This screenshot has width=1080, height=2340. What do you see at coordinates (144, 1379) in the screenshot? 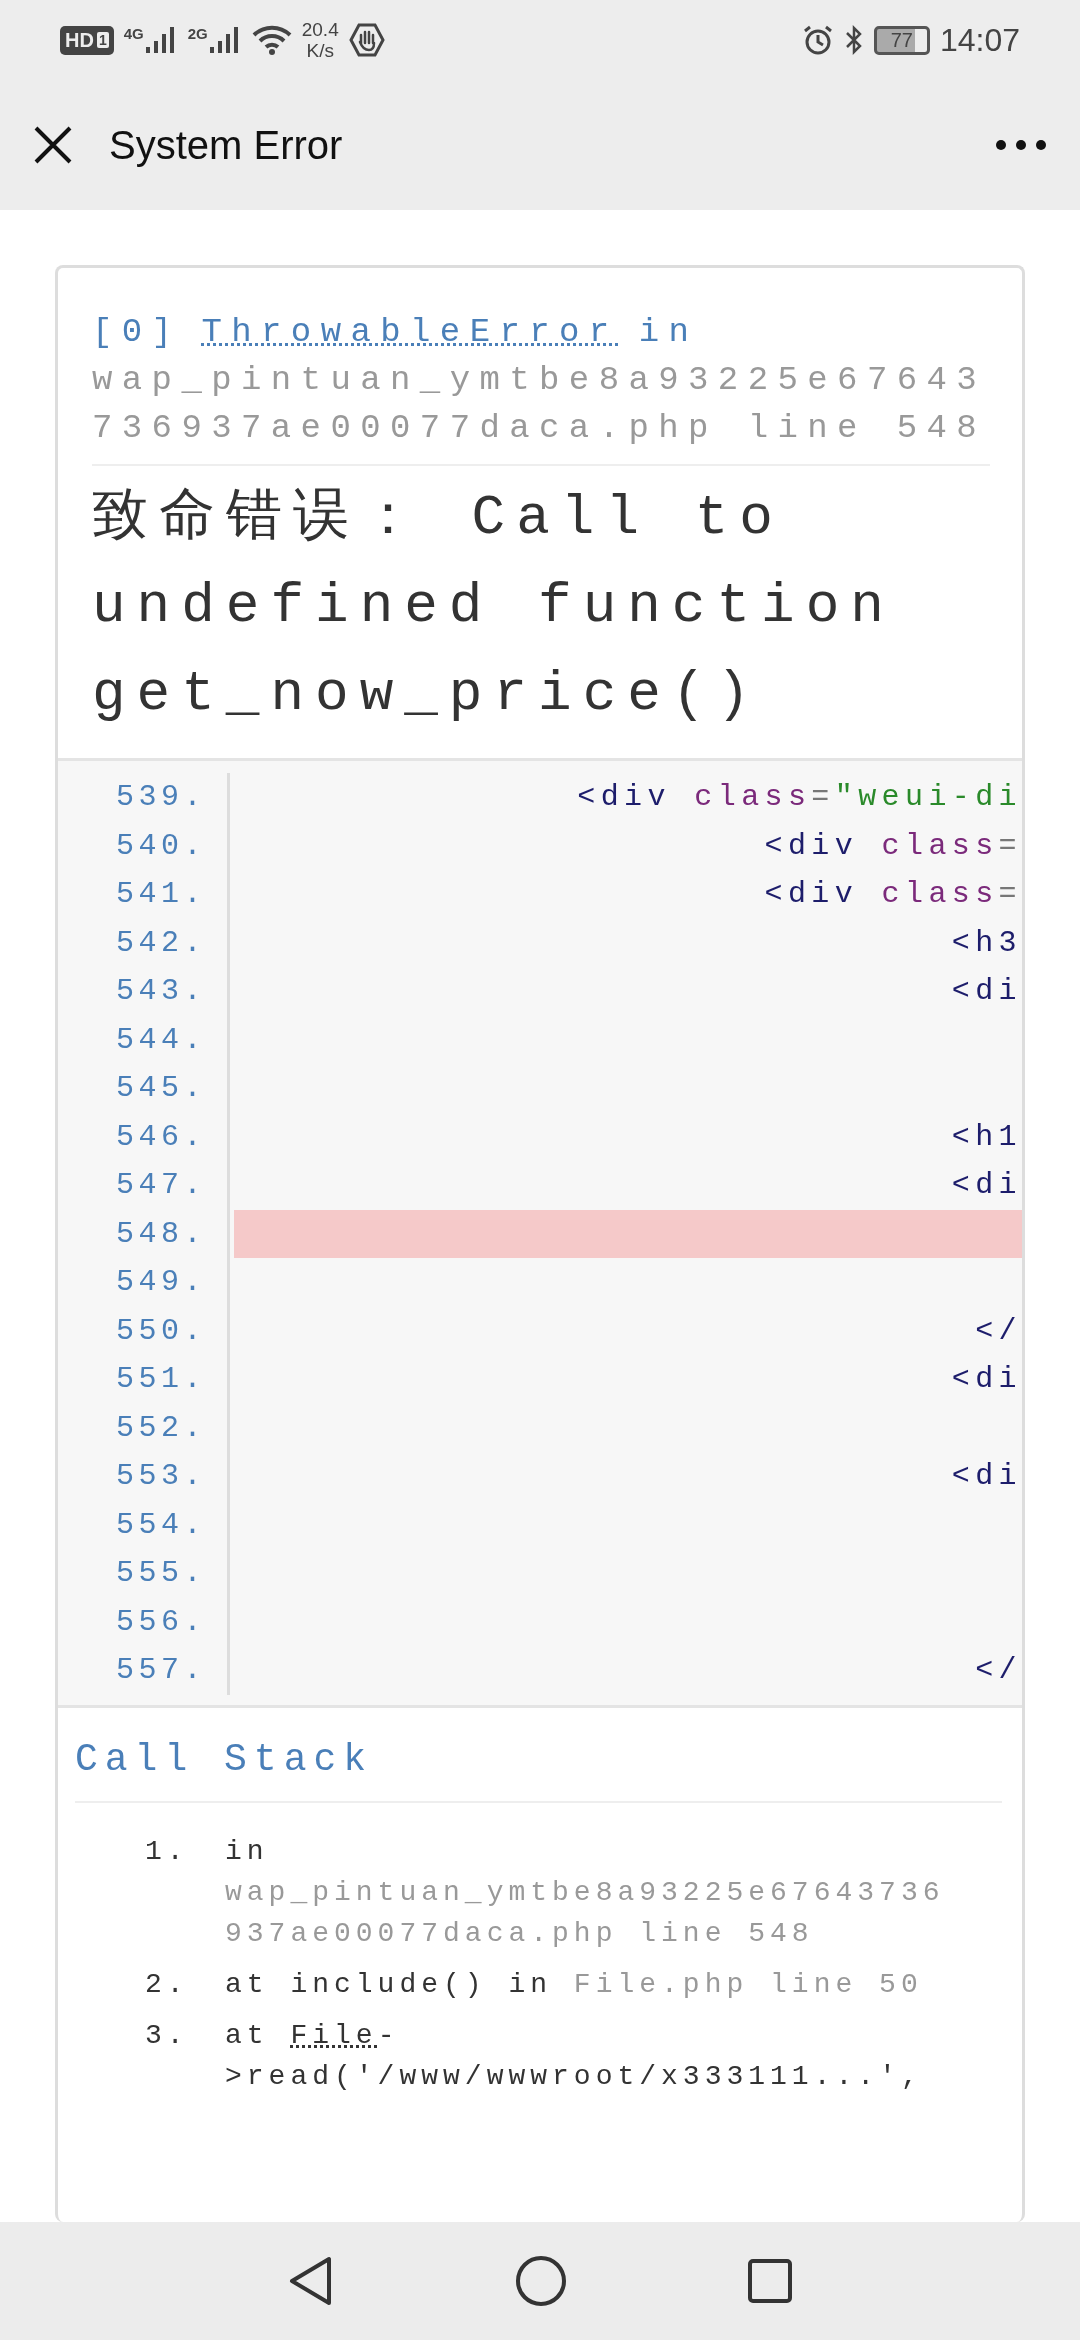
I see `line-number: 551.` at bounding box center [144, 1379].